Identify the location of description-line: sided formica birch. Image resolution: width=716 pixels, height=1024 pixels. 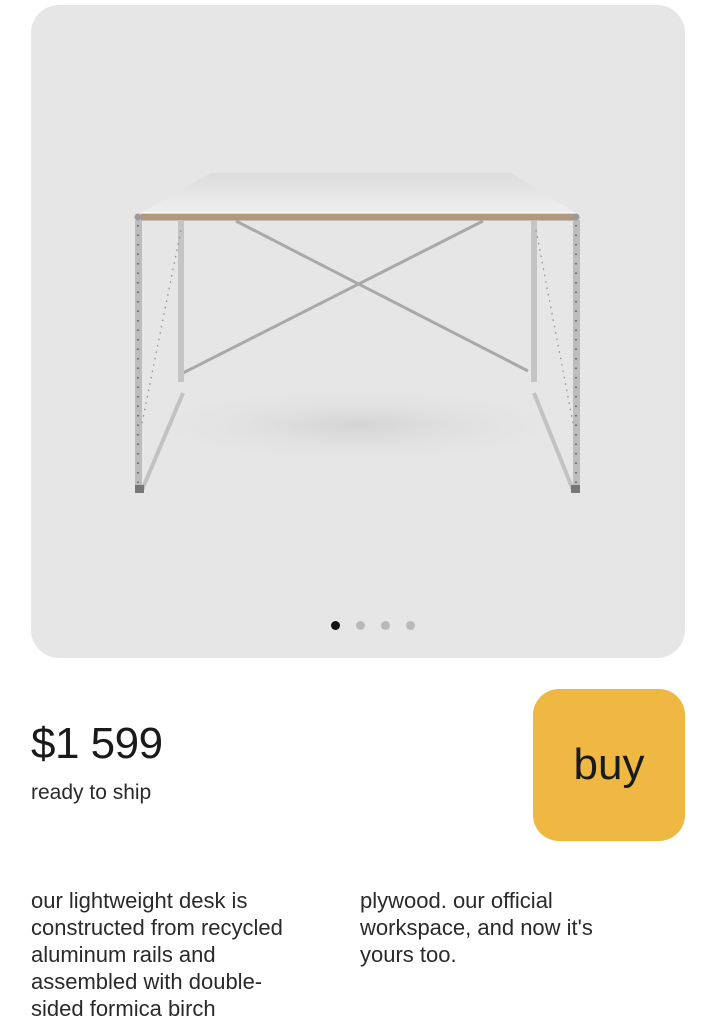
(123, 1008).